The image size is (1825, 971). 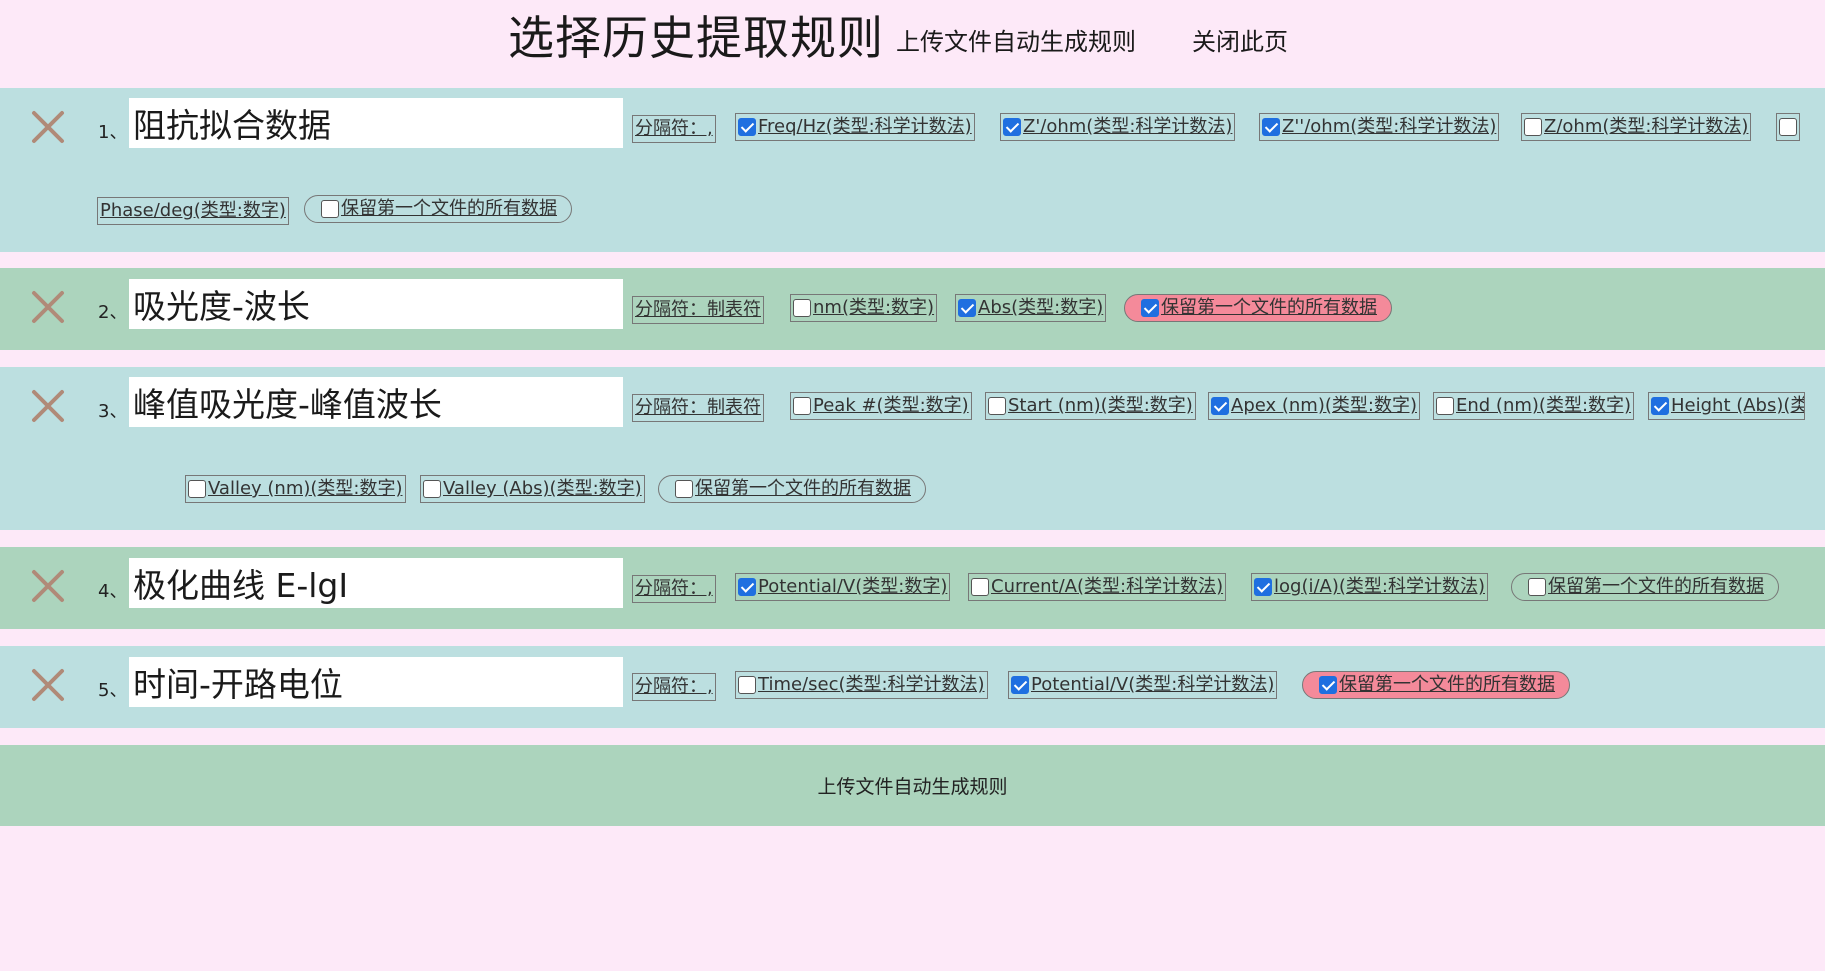 What do you see at coordinates (1153, 684) in the screenshot?
I see `field-label: Potential/V(类型:科学计数法)` at bounding box center [1153, 684].